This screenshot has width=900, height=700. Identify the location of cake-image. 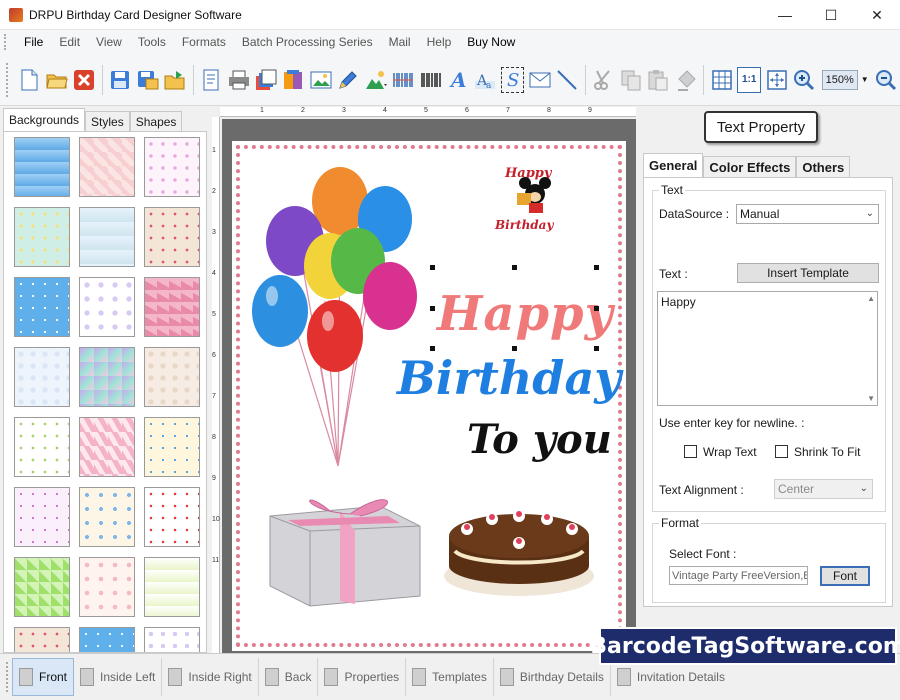
(519, 541).